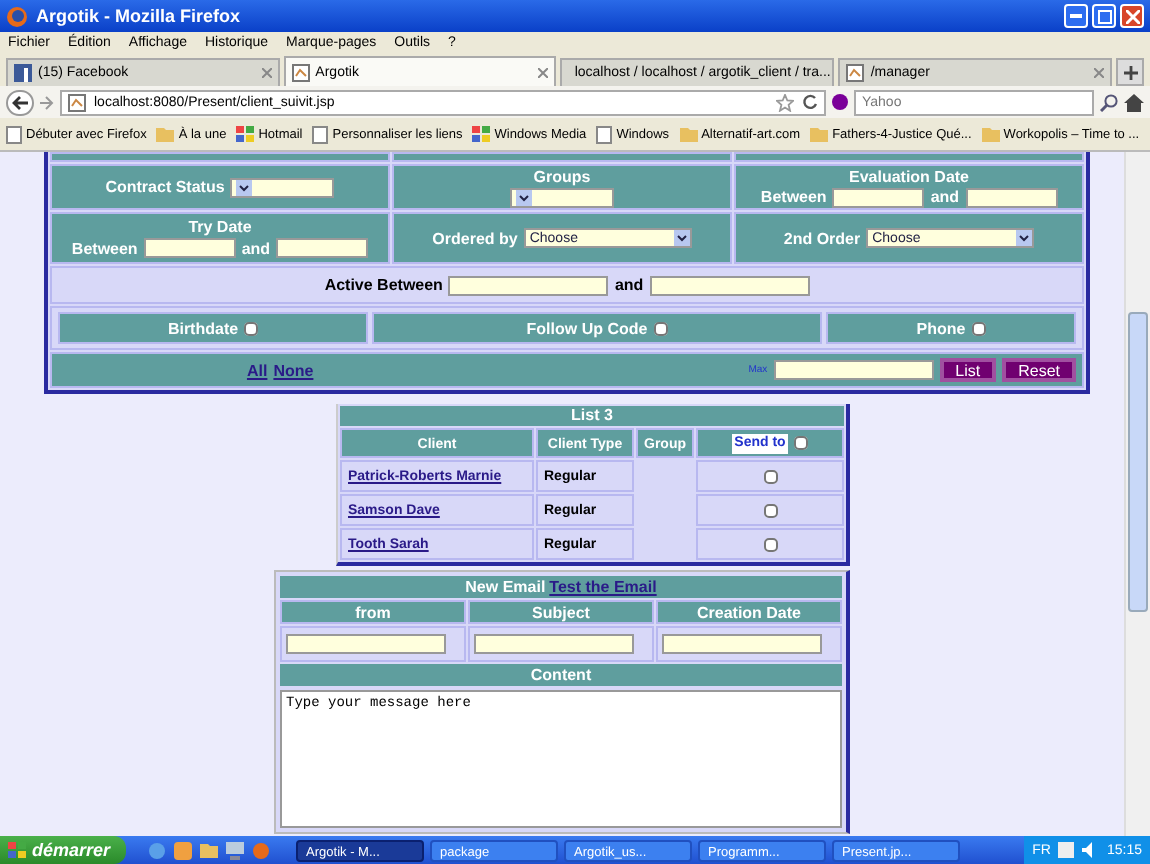  I want to click on form-button: Reset, so click(1039, 370).